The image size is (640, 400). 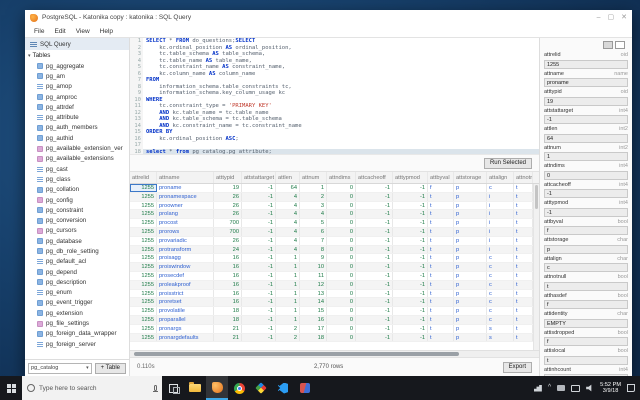 What do you see at coordinates (334, 259) in the screenshot?
I see `grid-row: 1255 proisagg 16 -1 1 9 0 -1 -1 t p c t` at bounding box center [334, 259].